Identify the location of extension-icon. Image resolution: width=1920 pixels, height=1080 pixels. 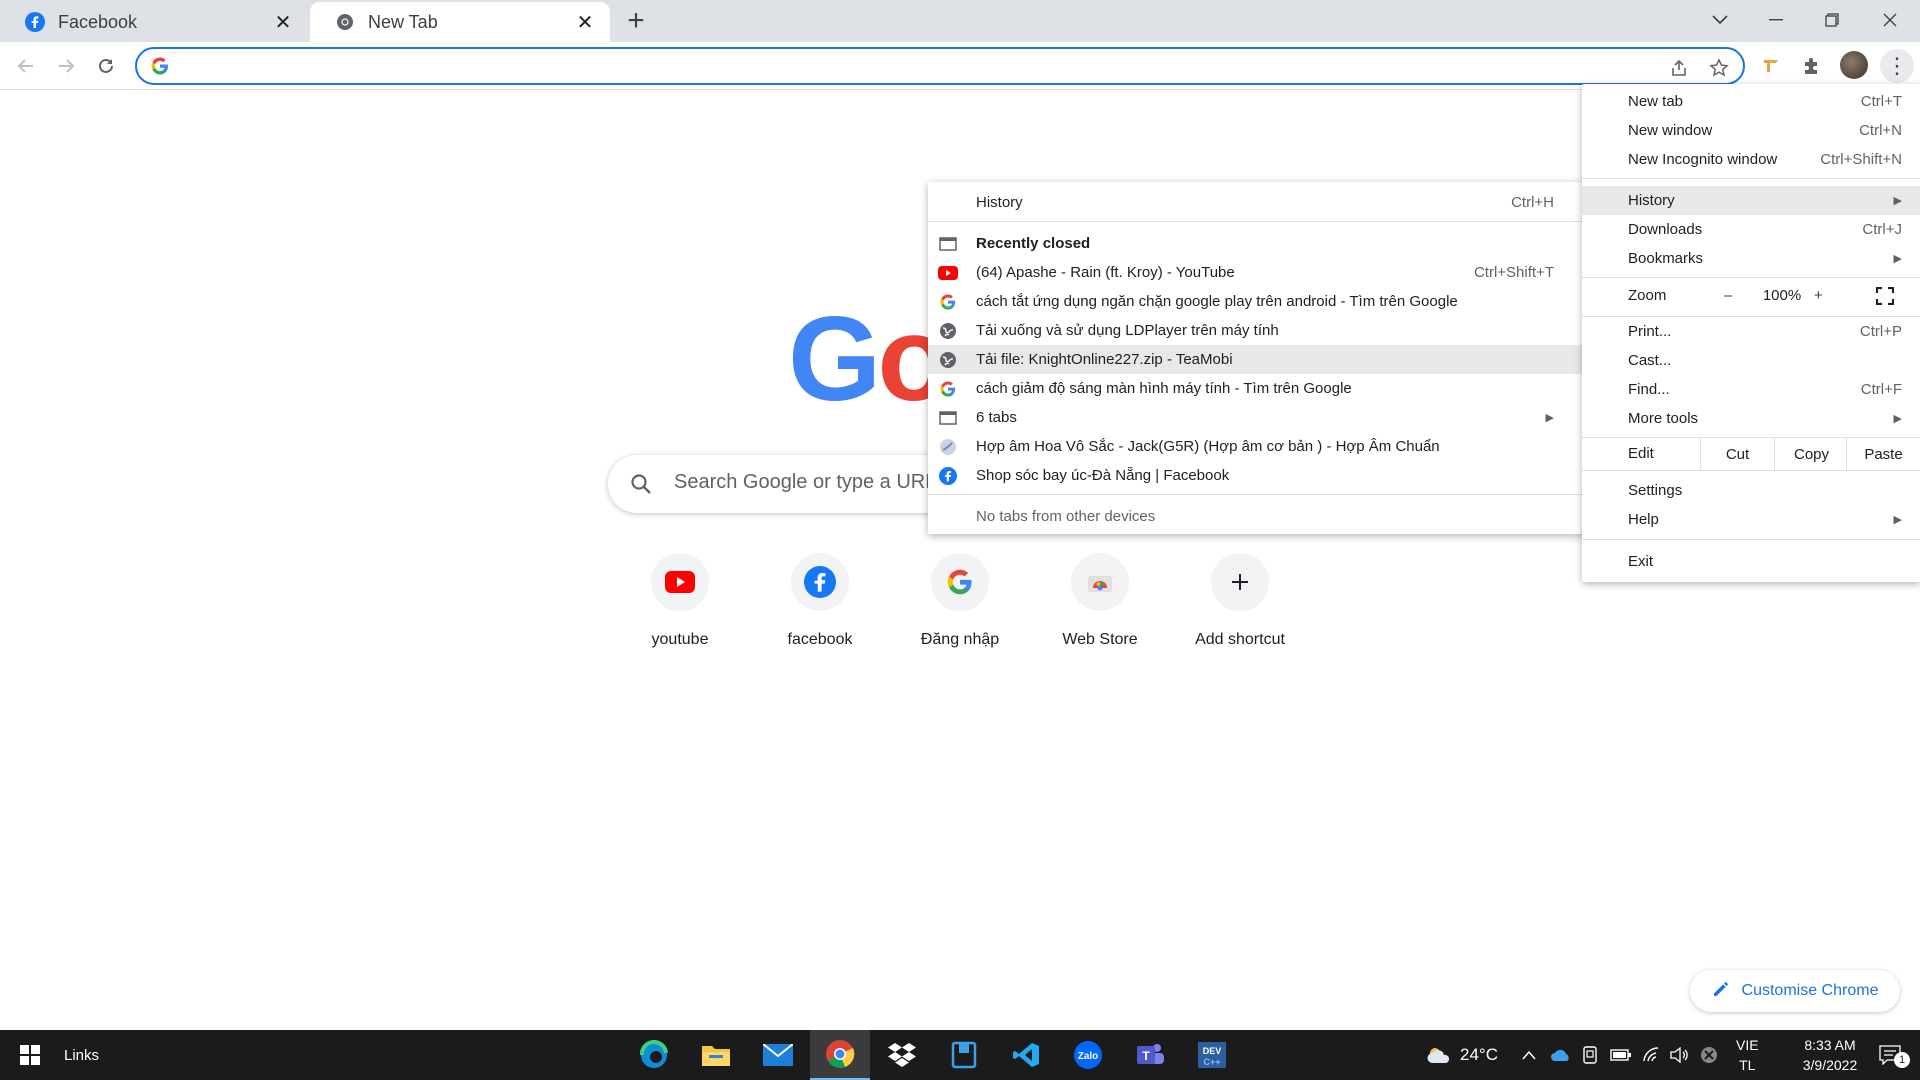
(1771, 66).